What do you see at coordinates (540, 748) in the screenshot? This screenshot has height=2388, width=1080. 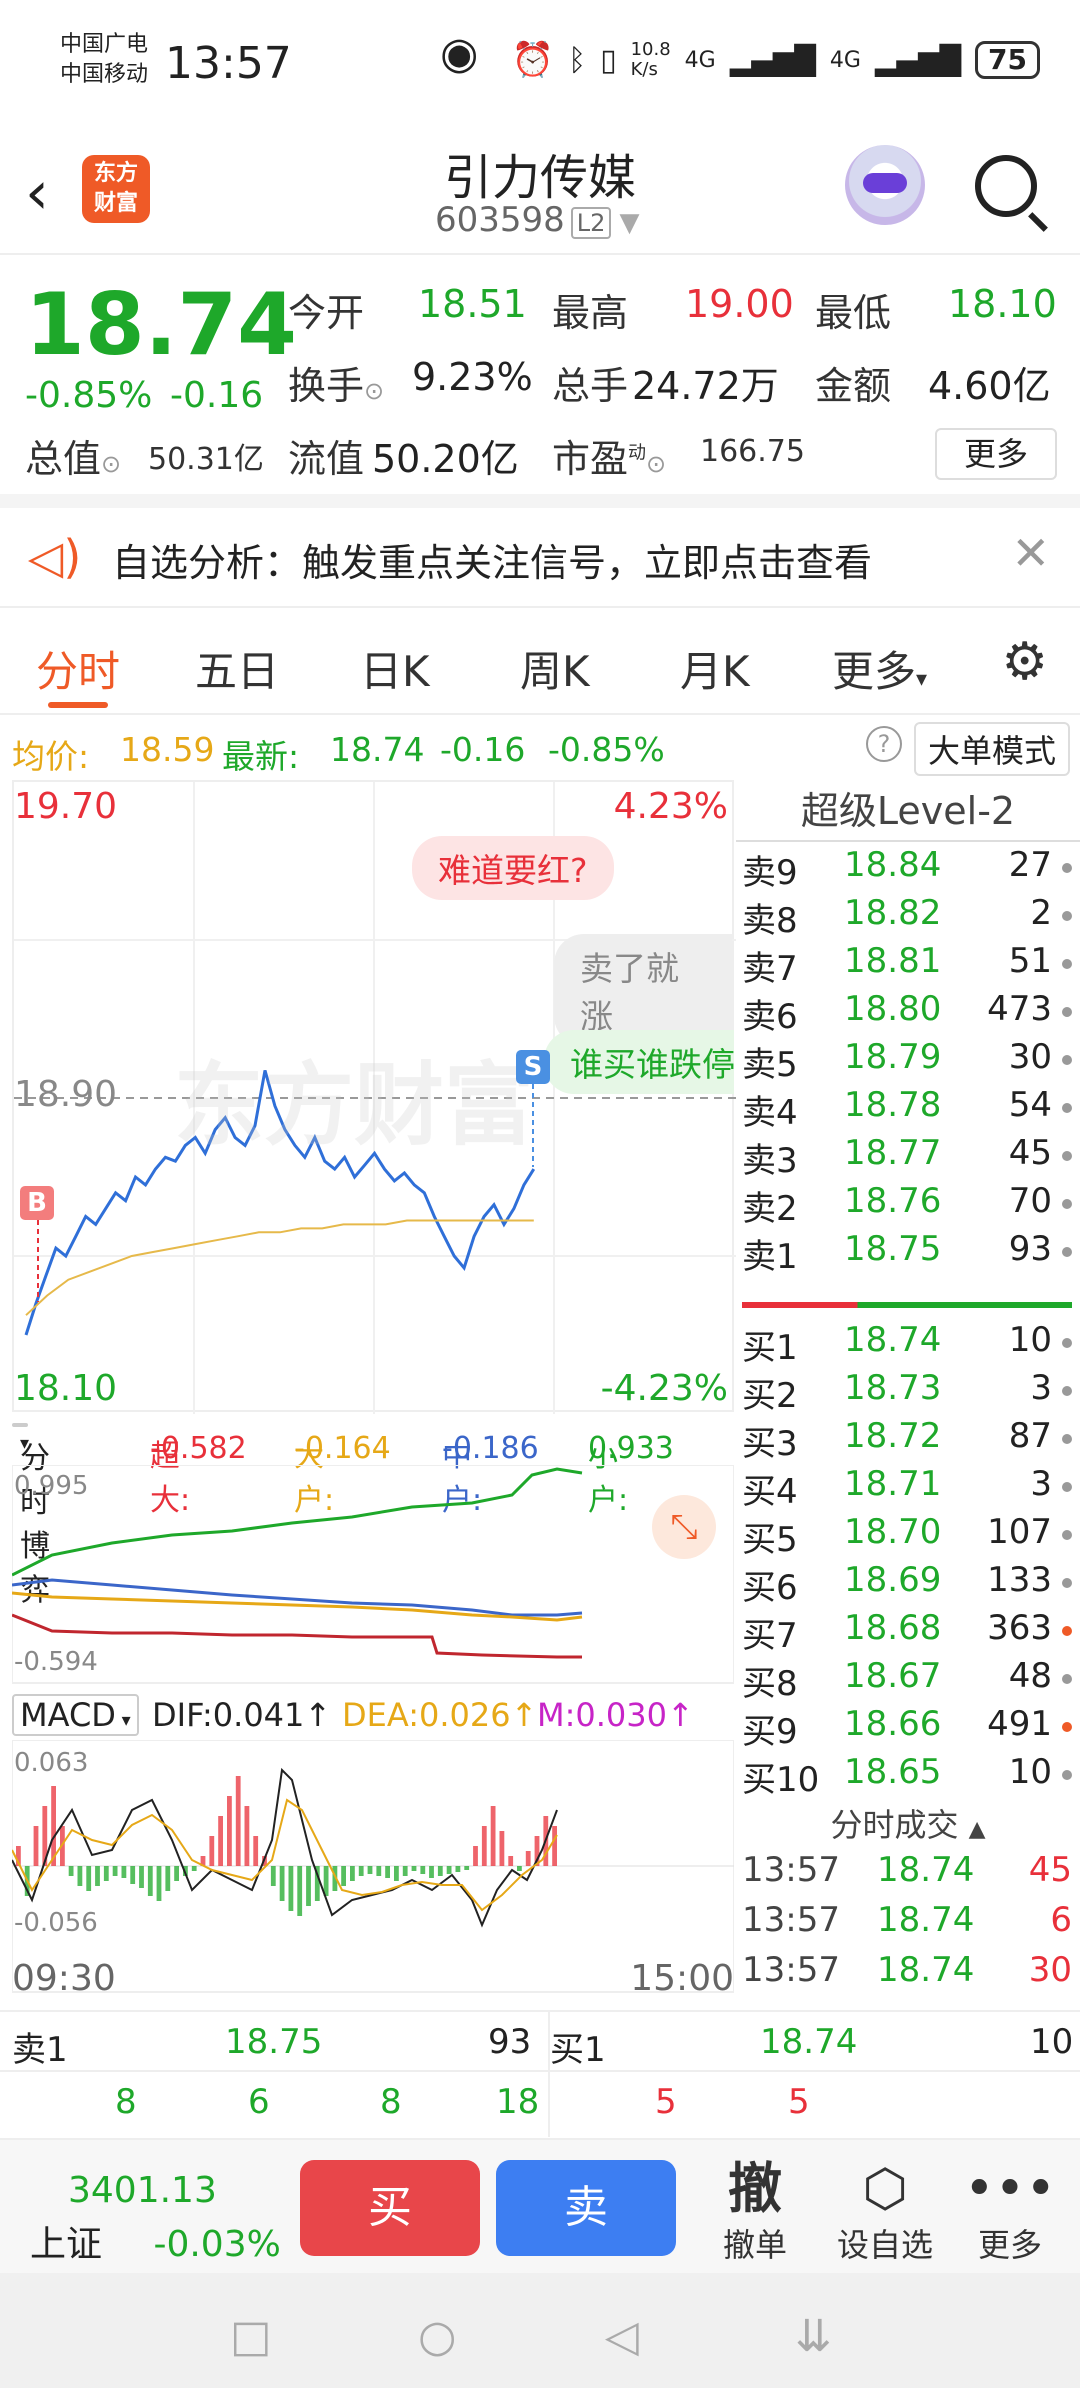 I see `price-info-row: 均价: 18.59 最新: 18.74 -0.16 -0.85% ? 大单模式` at bounding box center [540, 748].